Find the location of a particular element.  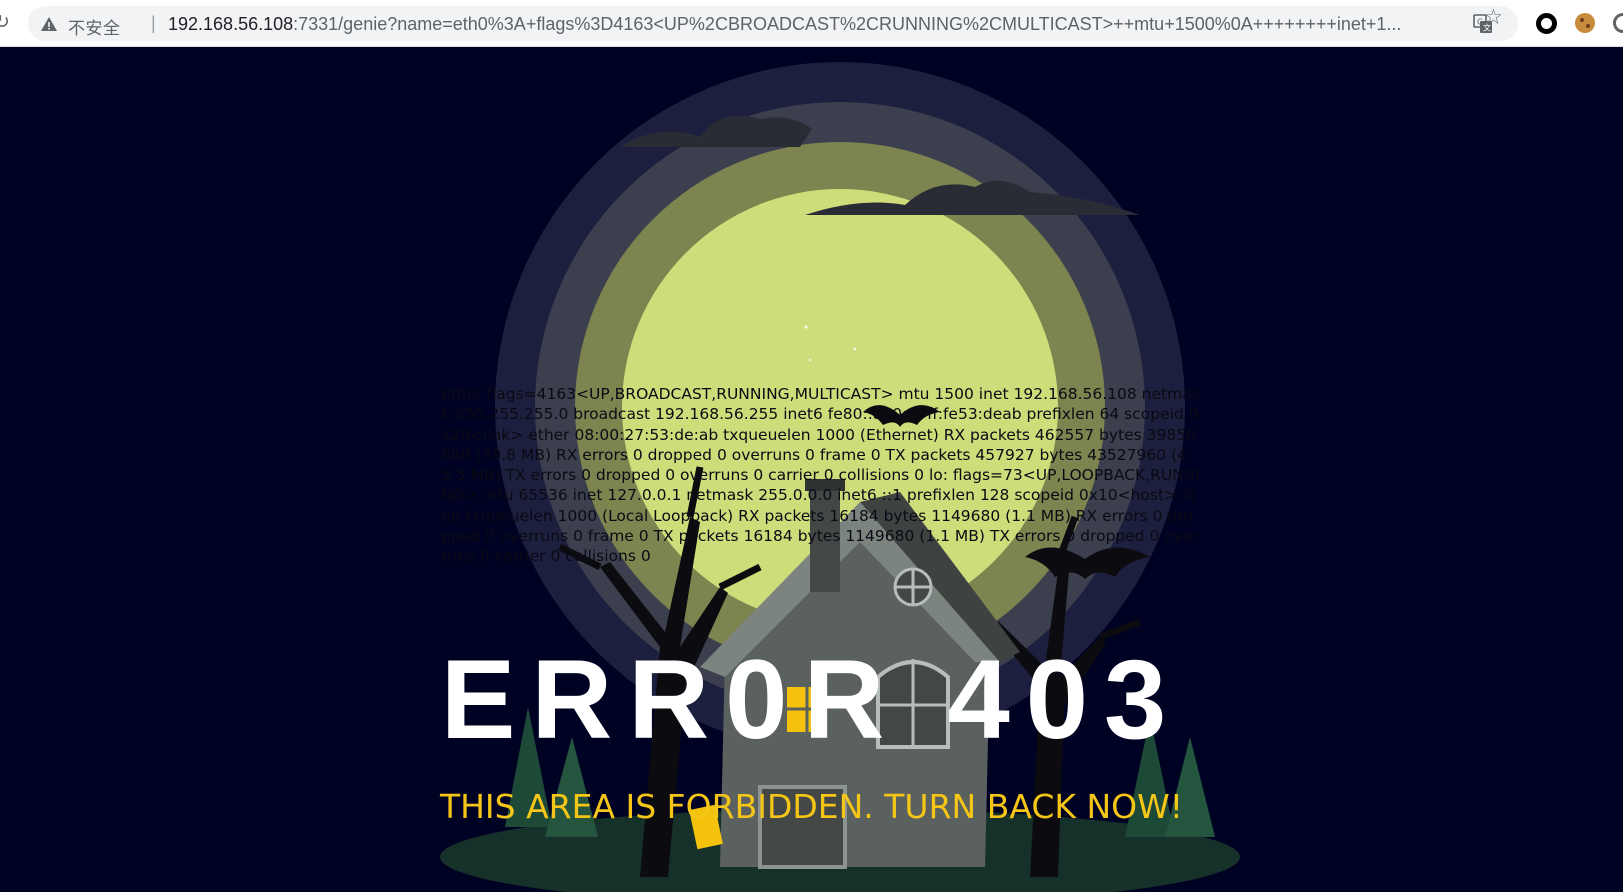

cookie-icon is located at coordinates (1585, 23).